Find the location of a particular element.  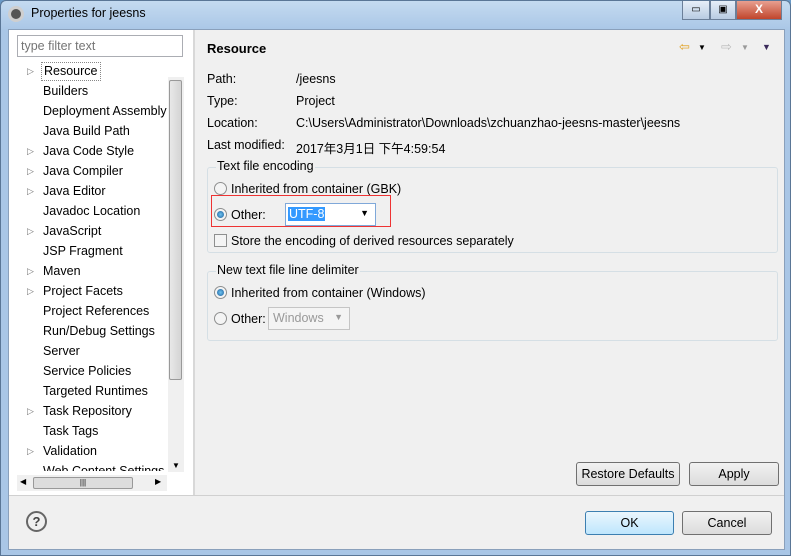

radio-label: Other: is located at coordinates (248, 319).